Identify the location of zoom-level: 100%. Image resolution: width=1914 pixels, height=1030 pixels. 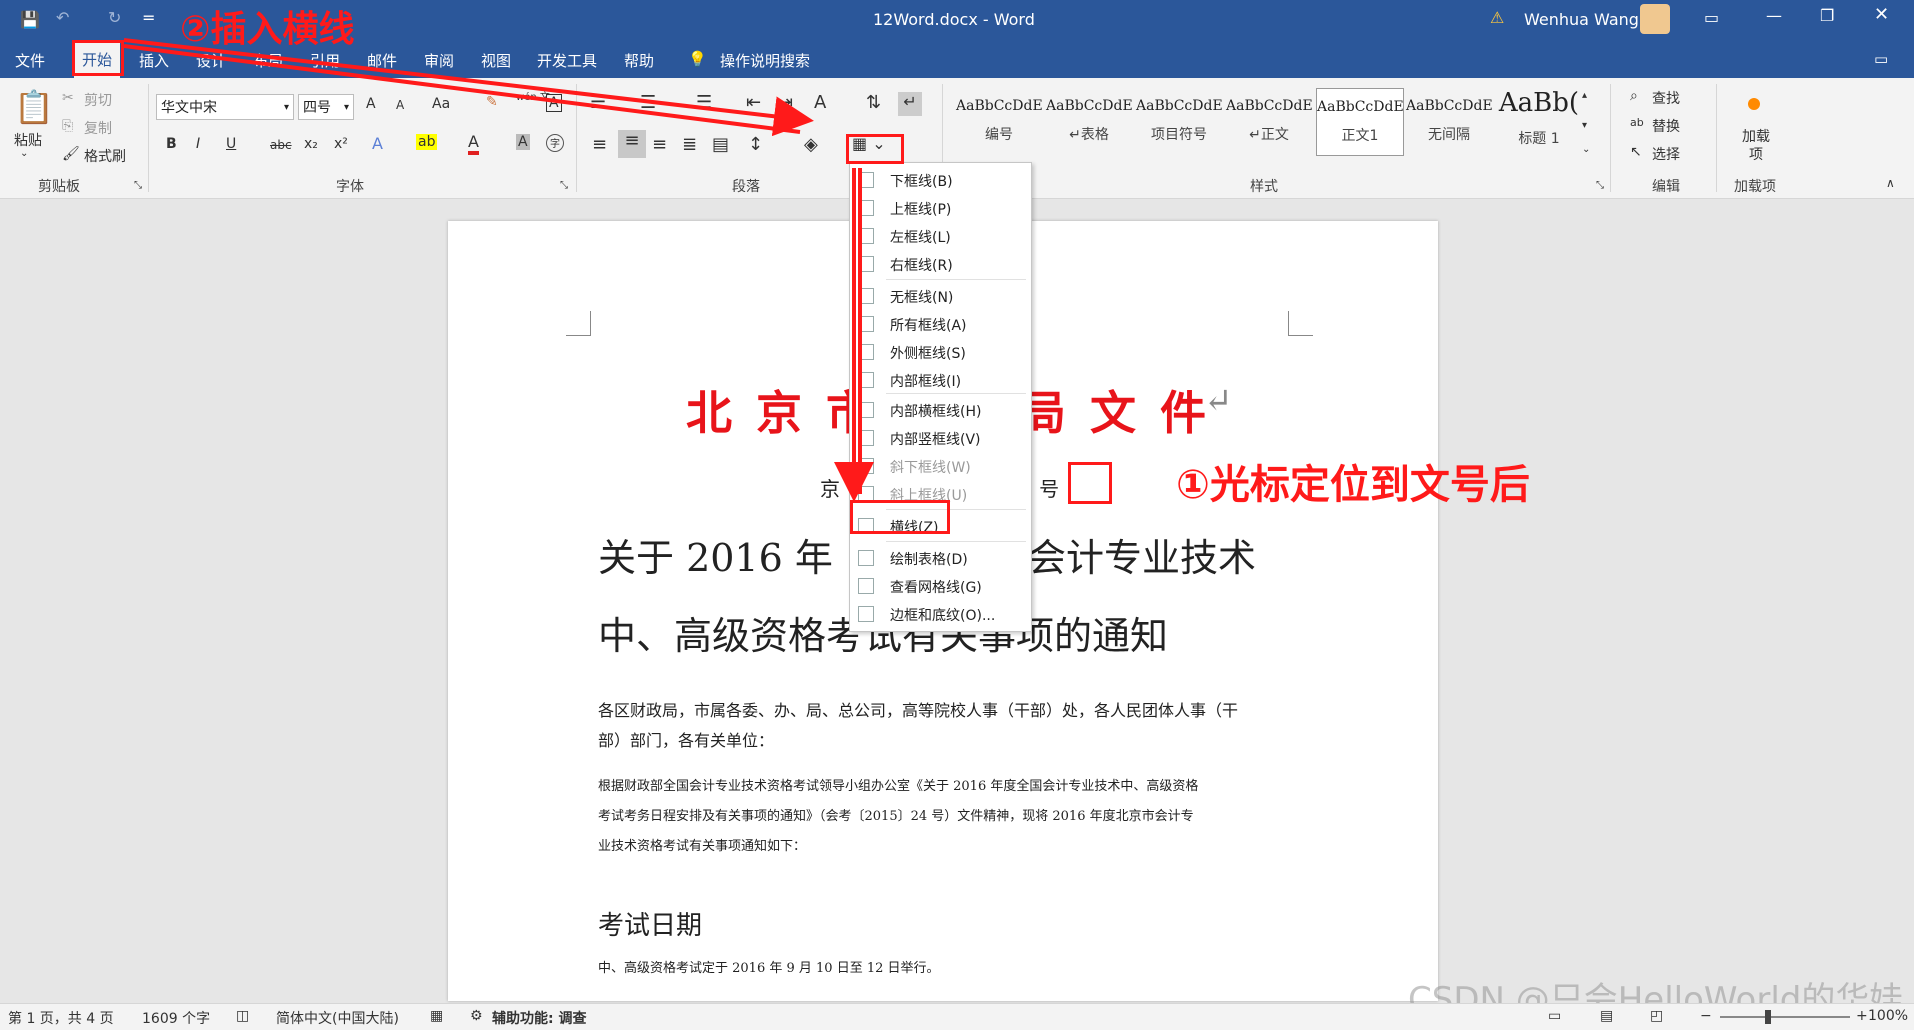
(1888, 1016).